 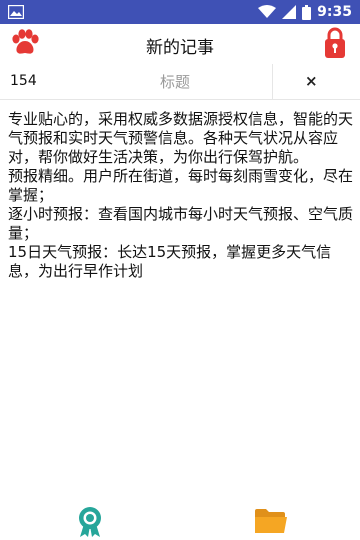 I want to click on title-row: 154 ×, so click(x=180, y=82).